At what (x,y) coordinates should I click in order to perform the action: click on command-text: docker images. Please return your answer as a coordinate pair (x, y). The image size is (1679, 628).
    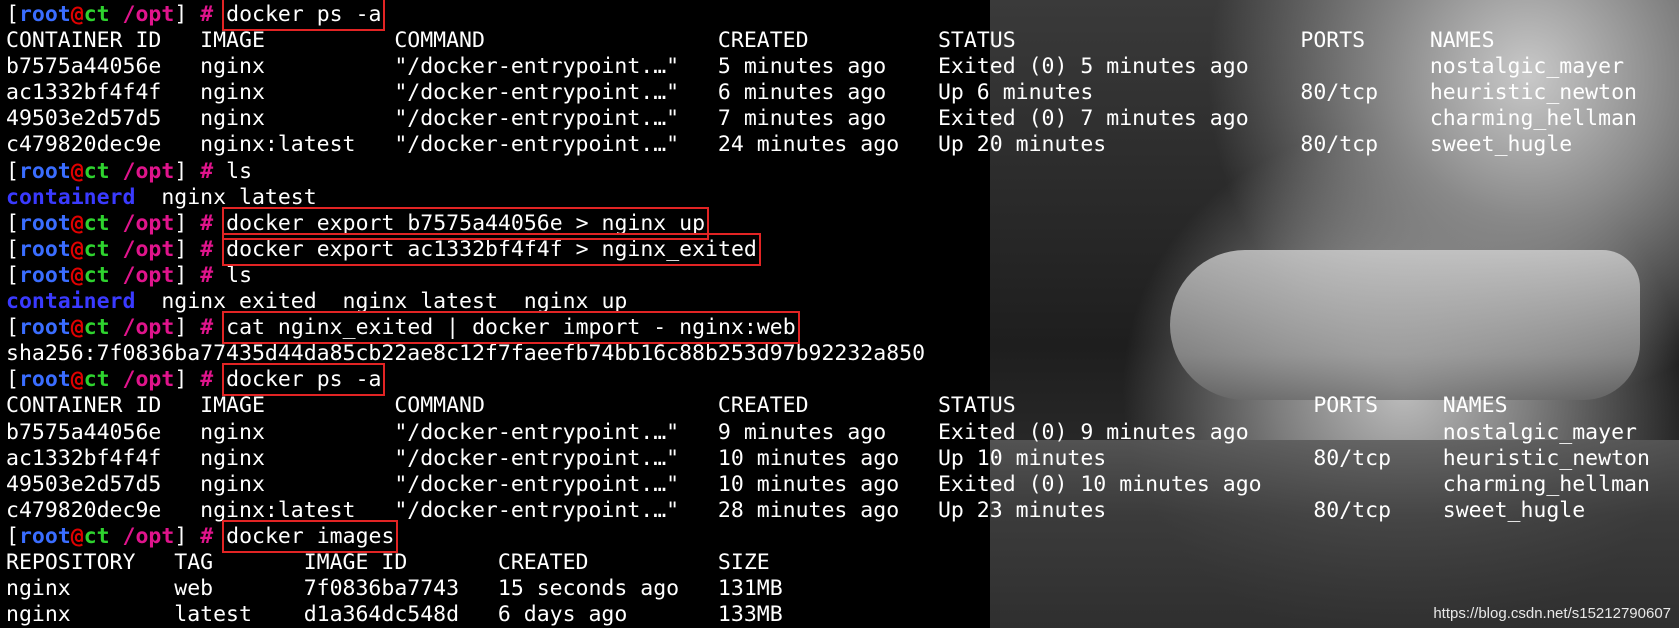
    Looking at the image, I should click on (310, 536).